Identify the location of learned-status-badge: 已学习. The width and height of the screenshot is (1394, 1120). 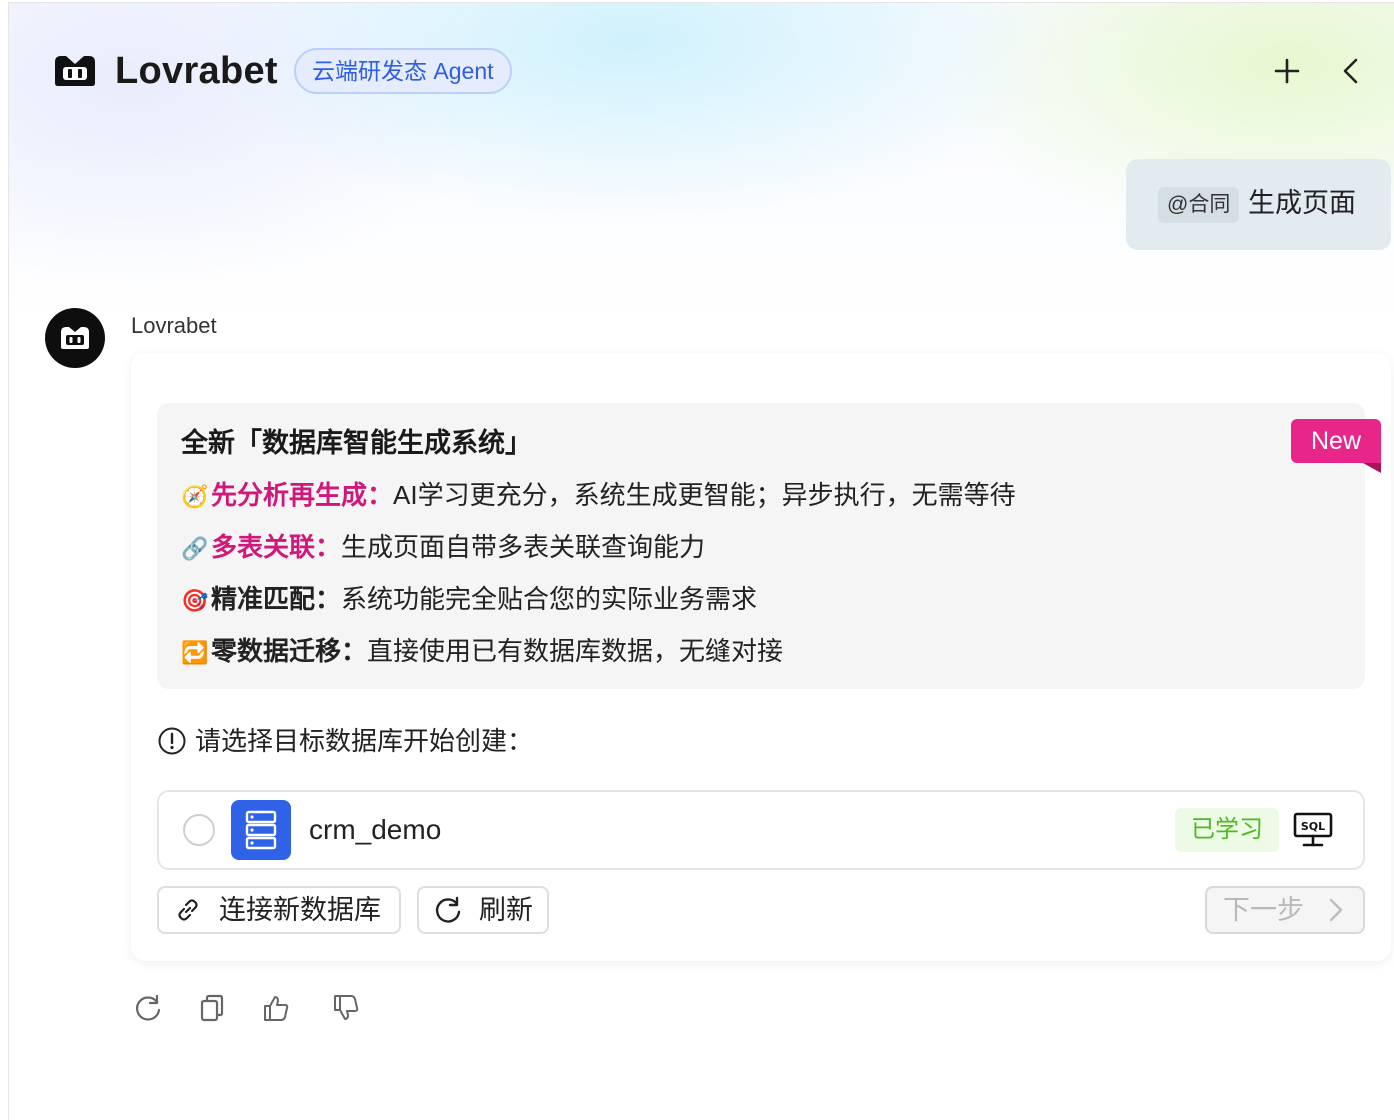
(1227, 830).